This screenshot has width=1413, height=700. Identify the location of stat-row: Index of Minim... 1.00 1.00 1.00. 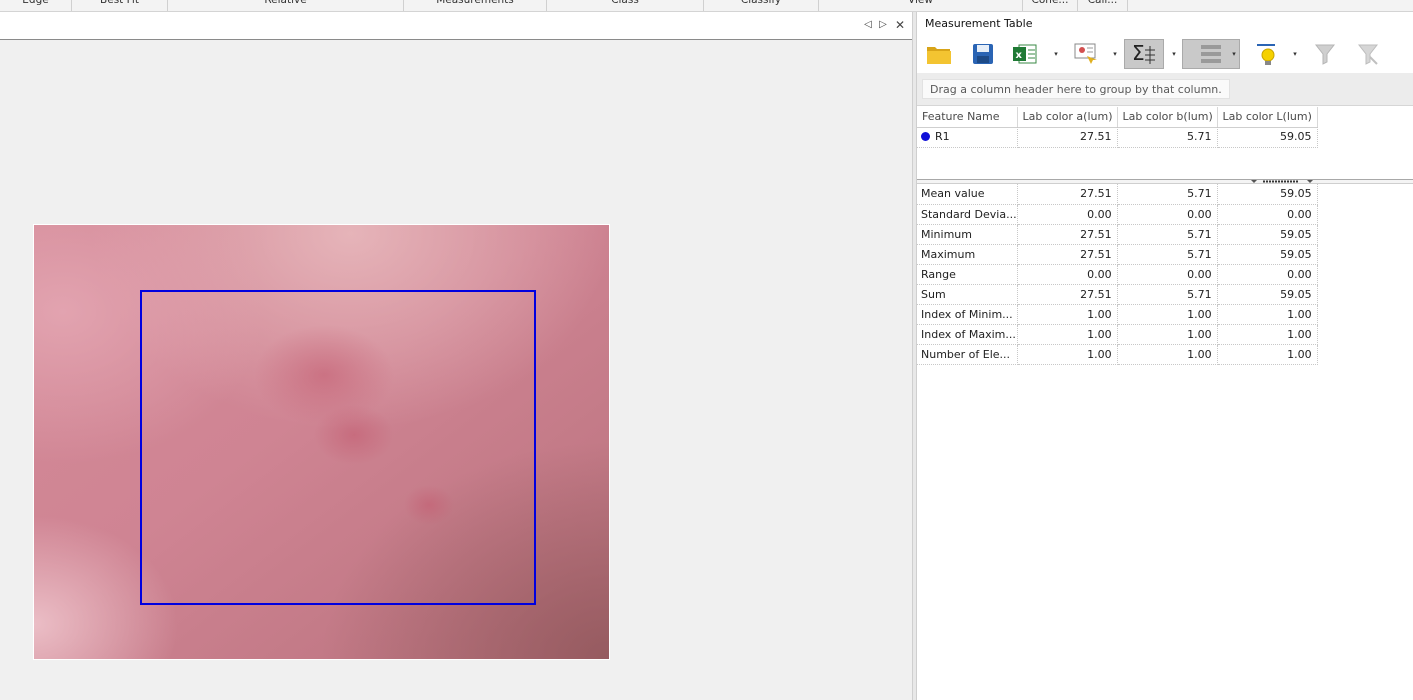
(1117, 314).